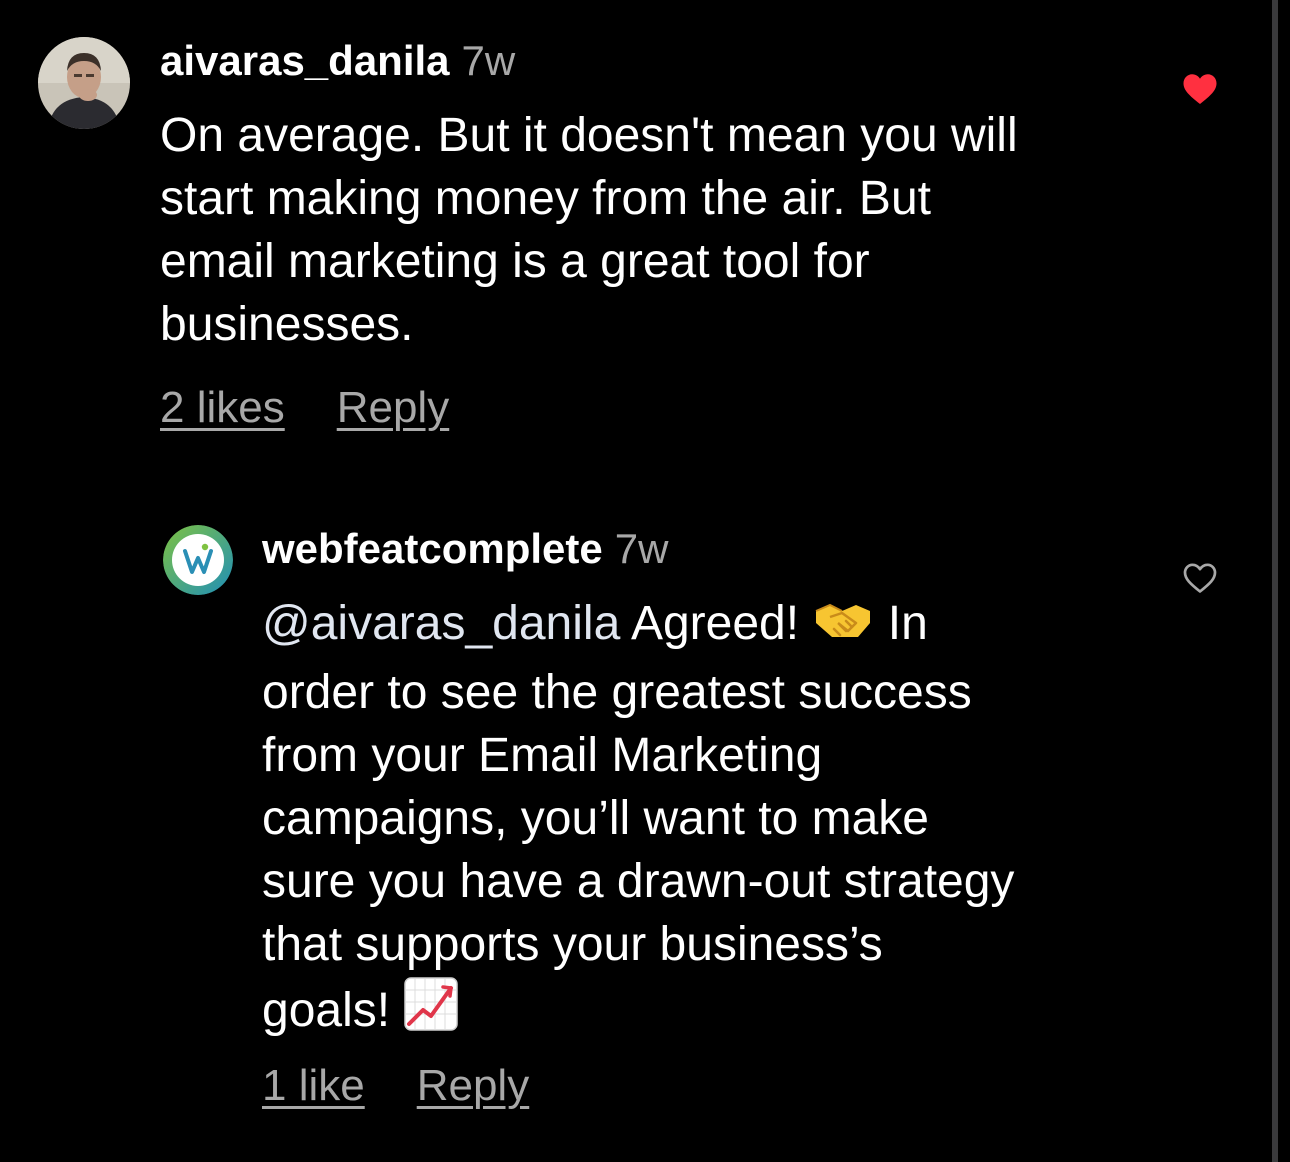 The image size is (1290, 1162). What do you see at coordinates (287, 324) in the screenshot?
I see `comment-line: businesses.` at bounding box center [287, 324].